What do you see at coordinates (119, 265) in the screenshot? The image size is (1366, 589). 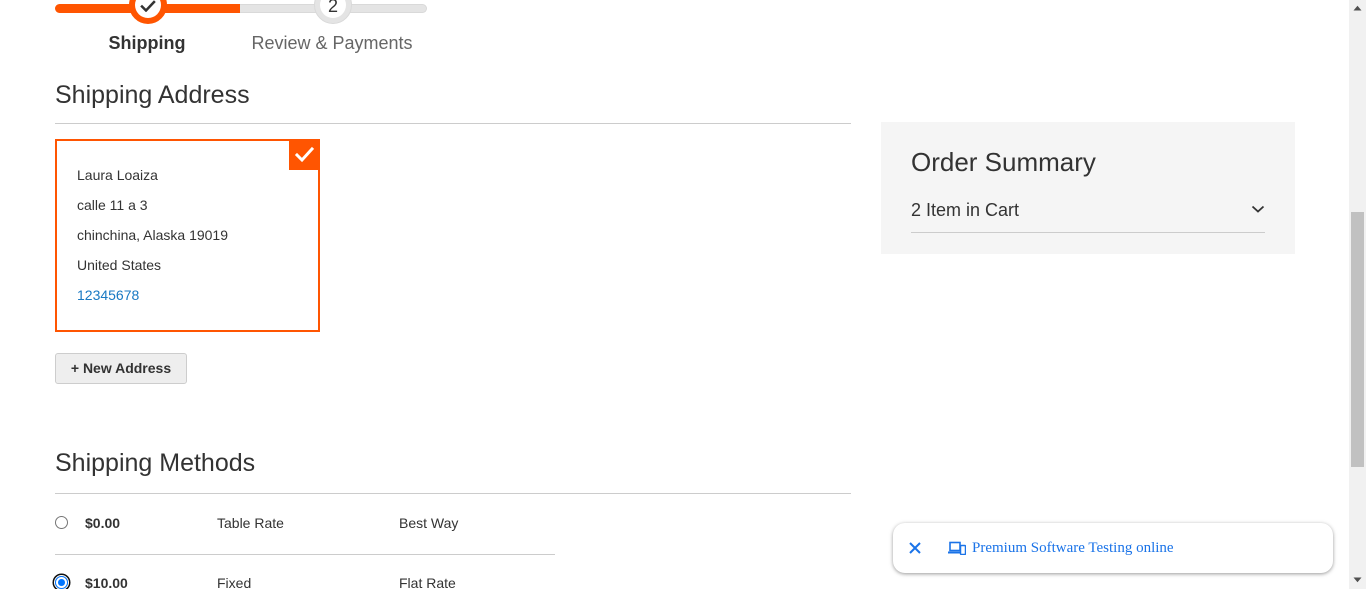 I see `address-country: United States` at bounding box center [119, 265].